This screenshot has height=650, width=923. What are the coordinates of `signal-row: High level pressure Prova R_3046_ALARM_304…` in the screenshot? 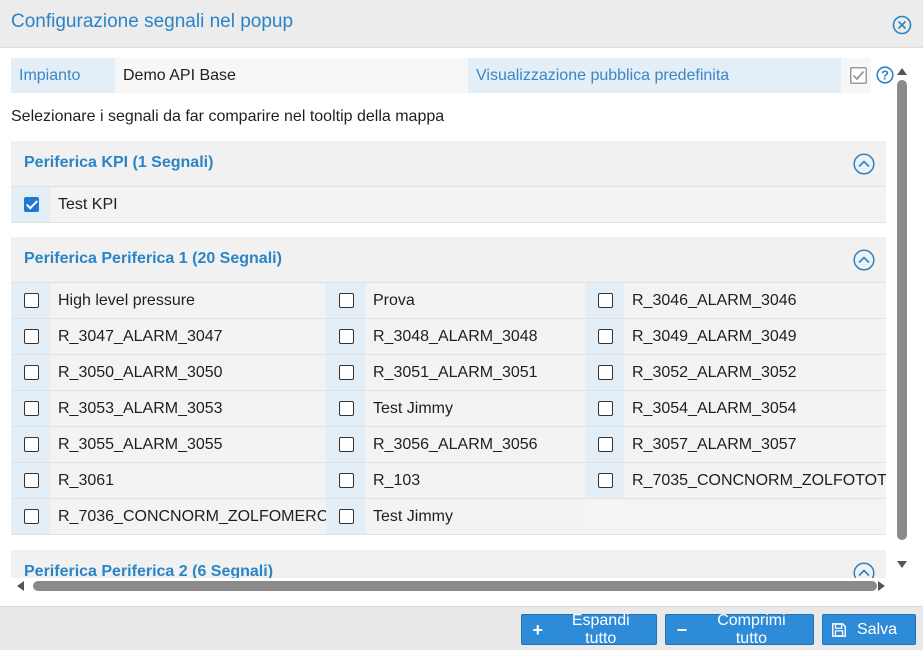 It's located at (448, 301).